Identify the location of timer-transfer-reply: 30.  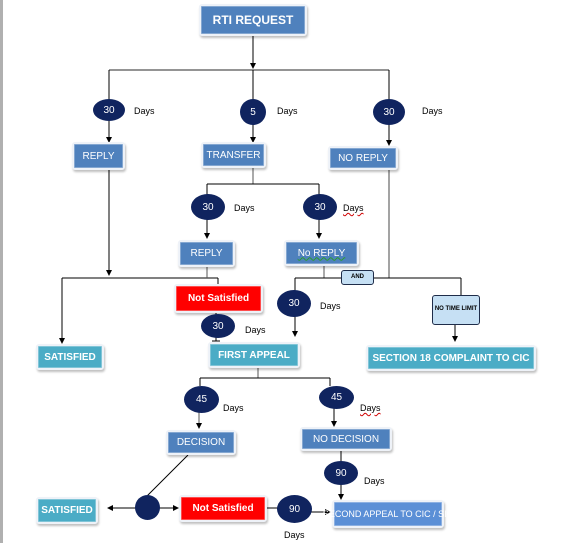
(208, 207).